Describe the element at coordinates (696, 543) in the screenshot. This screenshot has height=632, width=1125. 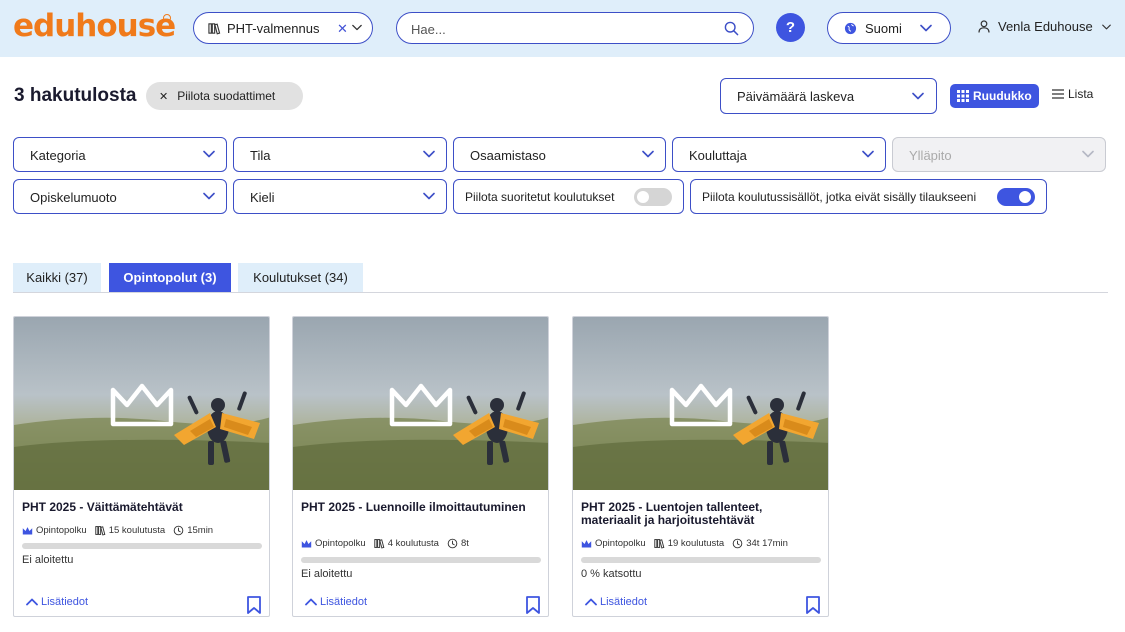
I see `card-trainings: 19 koulutusta` at that location.